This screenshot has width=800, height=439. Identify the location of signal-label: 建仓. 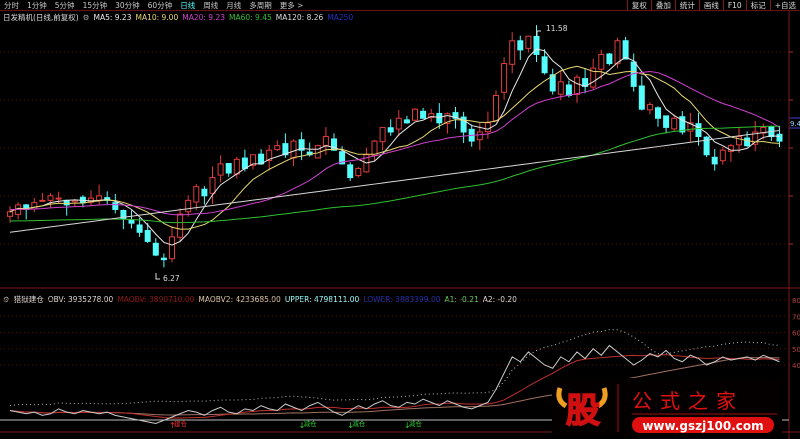
(181, 423).